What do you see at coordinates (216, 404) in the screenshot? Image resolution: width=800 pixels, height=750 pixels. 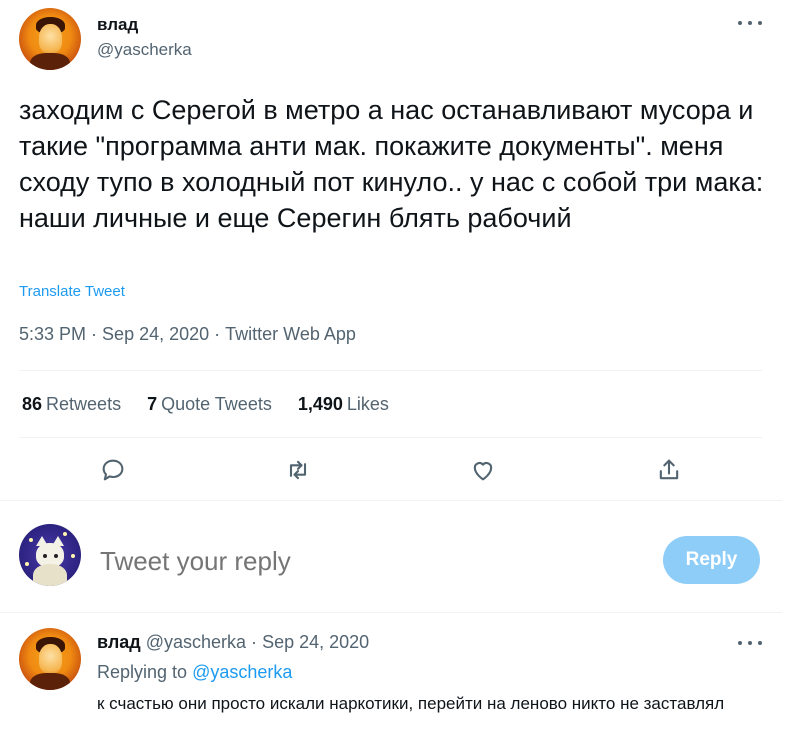 I see `quotes-label: Quote Tweets` at bounding box center [216, 404].